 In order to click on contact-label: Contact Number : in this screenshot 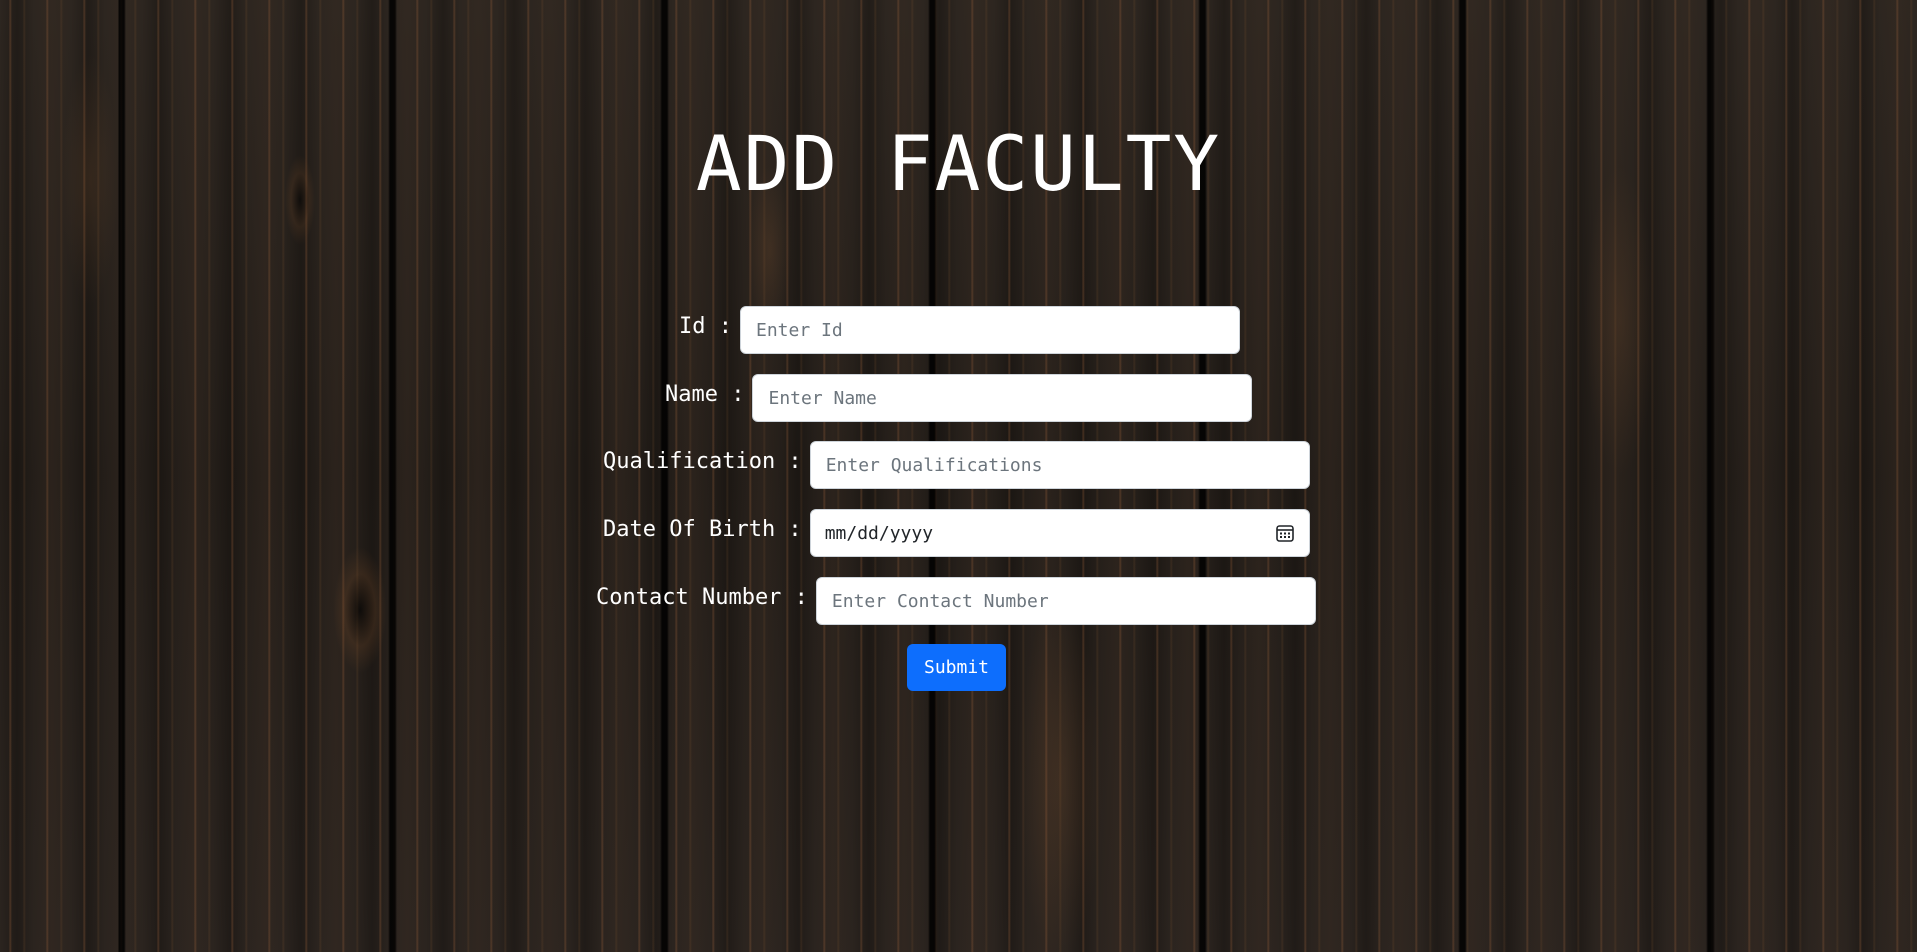, I will do `click(702, 597)`.